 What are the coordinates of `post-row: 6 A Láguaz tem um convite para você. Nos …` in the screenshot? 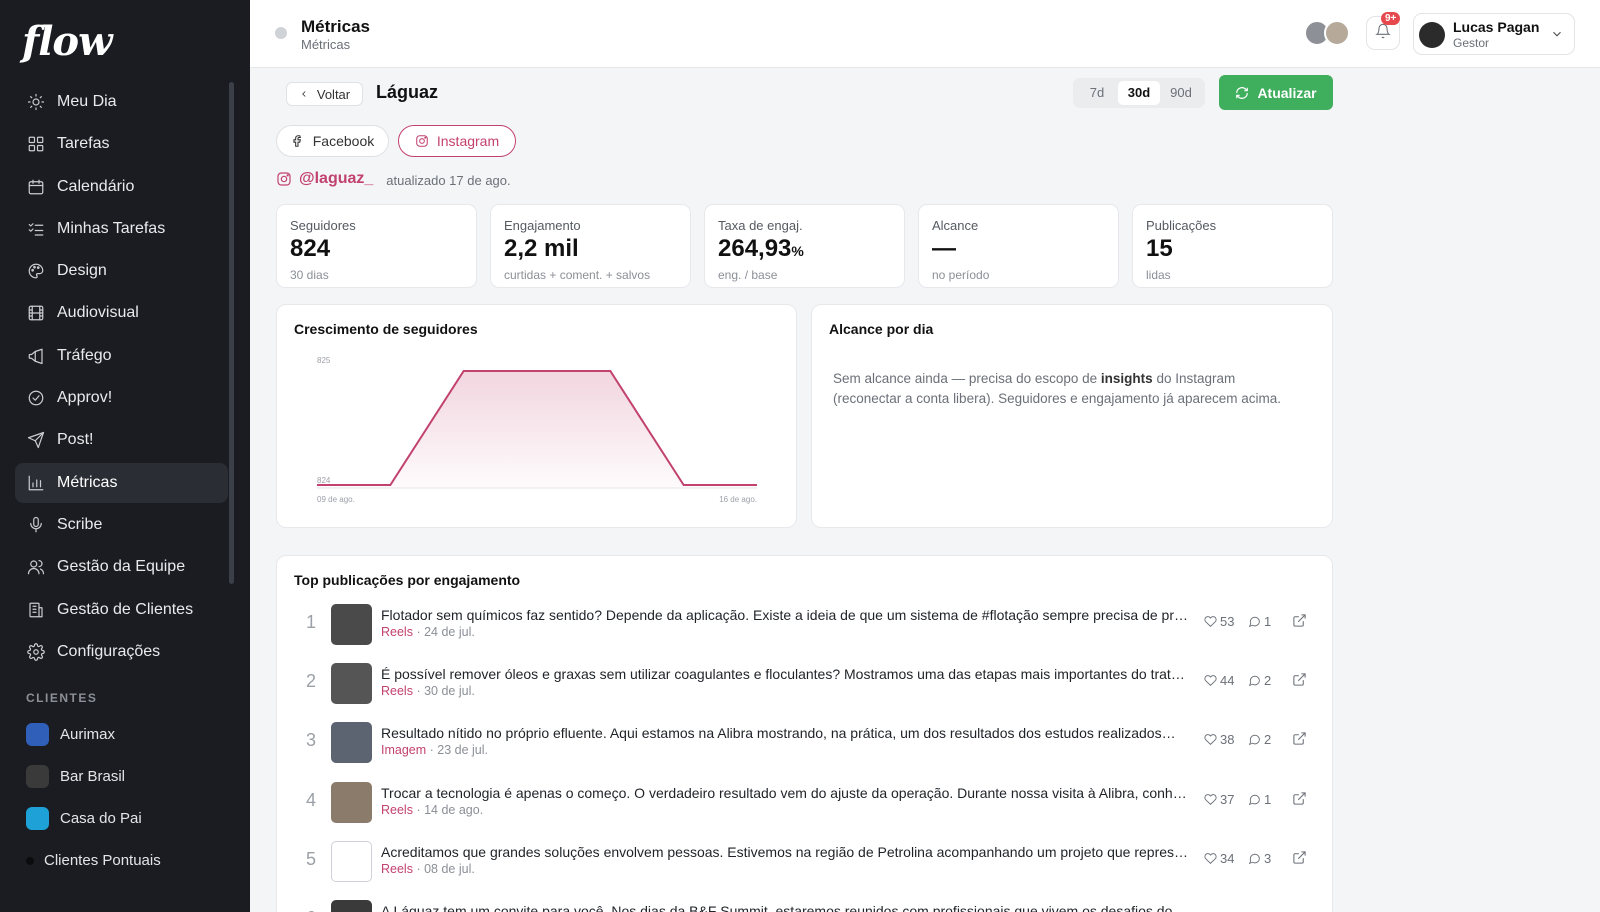 It's located at (794, 904).